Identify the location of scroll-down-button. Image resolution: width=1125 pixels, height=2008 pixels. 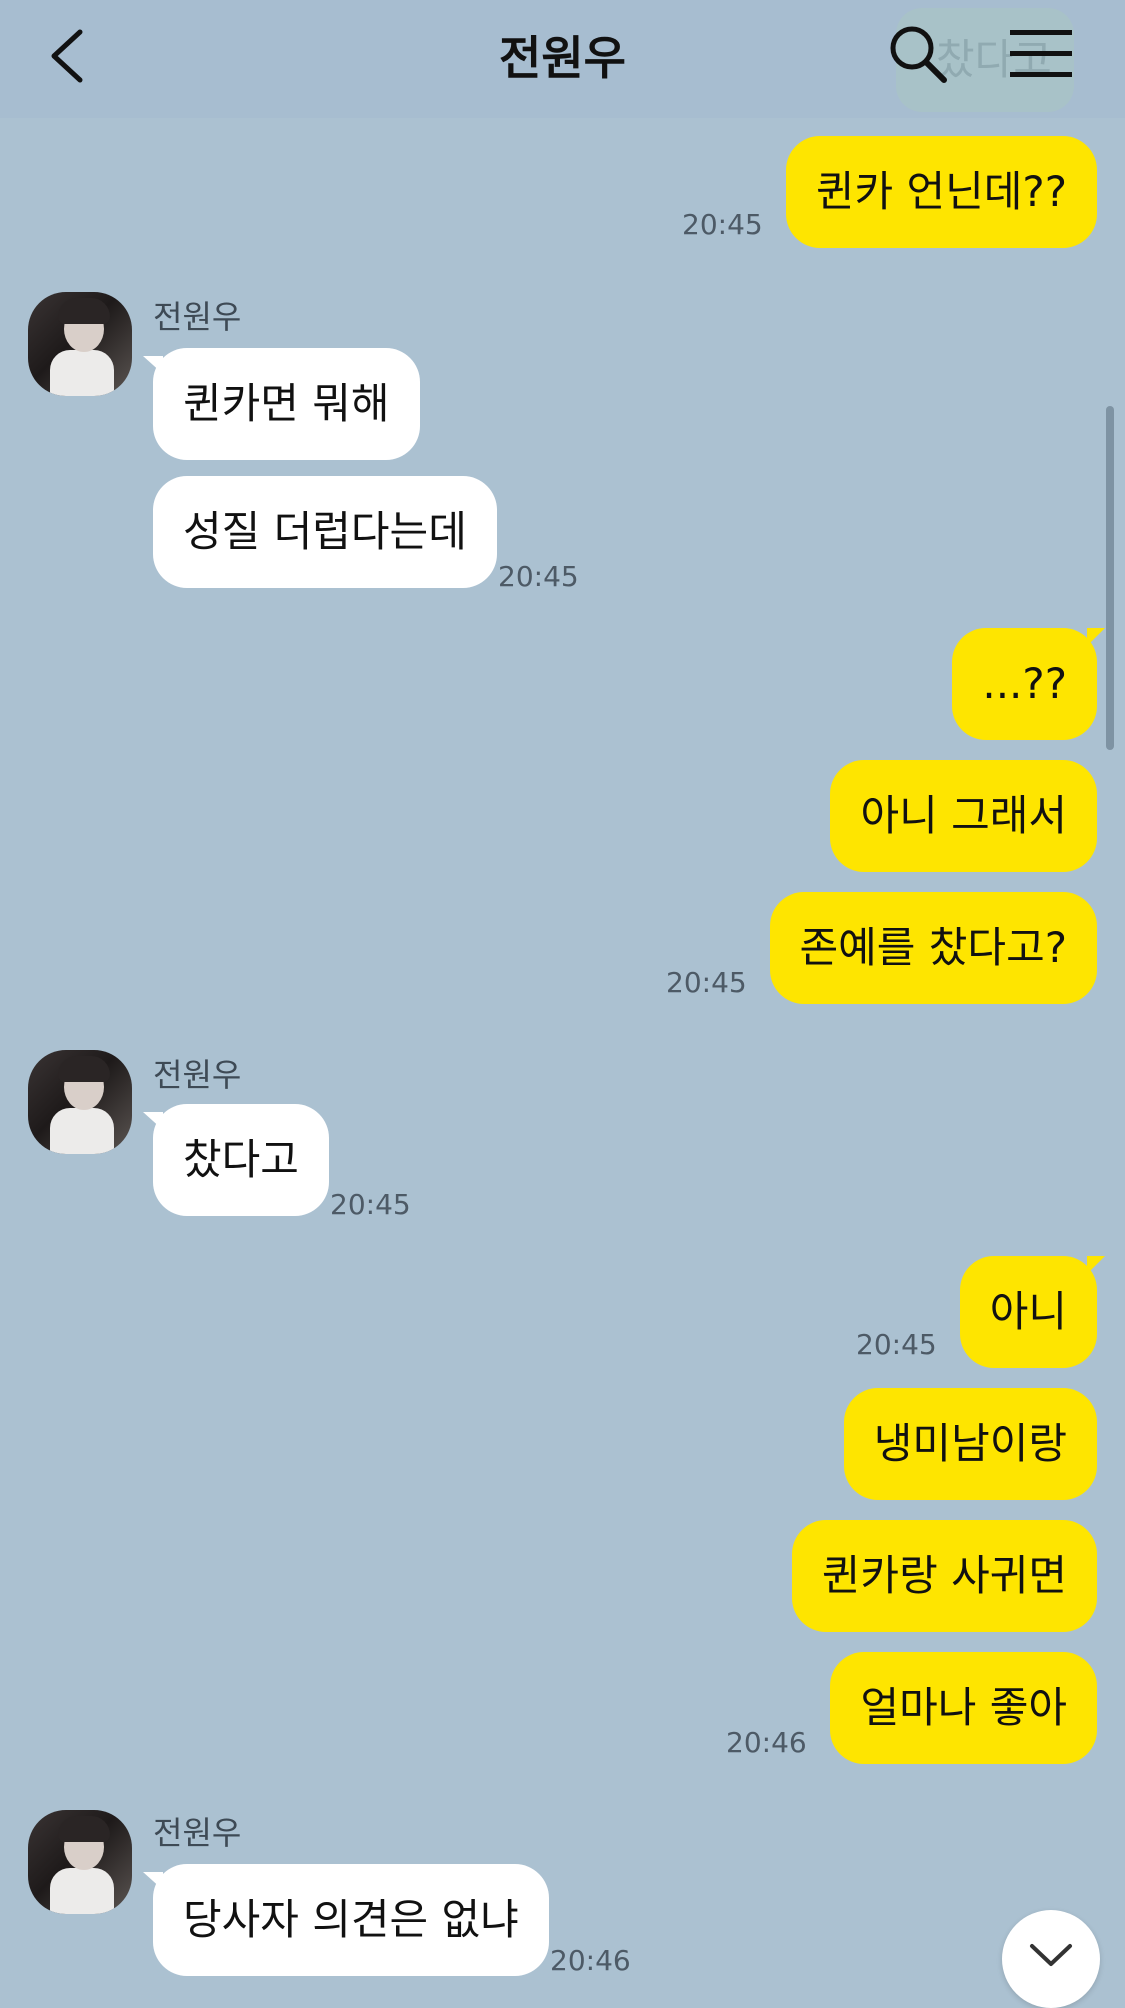
(1051, 1959).